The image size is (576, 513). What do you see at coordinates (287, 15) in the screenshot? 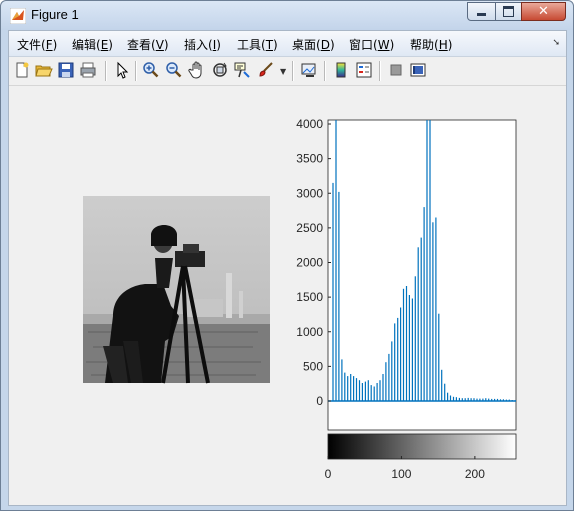
I see `title-bar: Figure 1 ✕` at bounding box center [287, 15].